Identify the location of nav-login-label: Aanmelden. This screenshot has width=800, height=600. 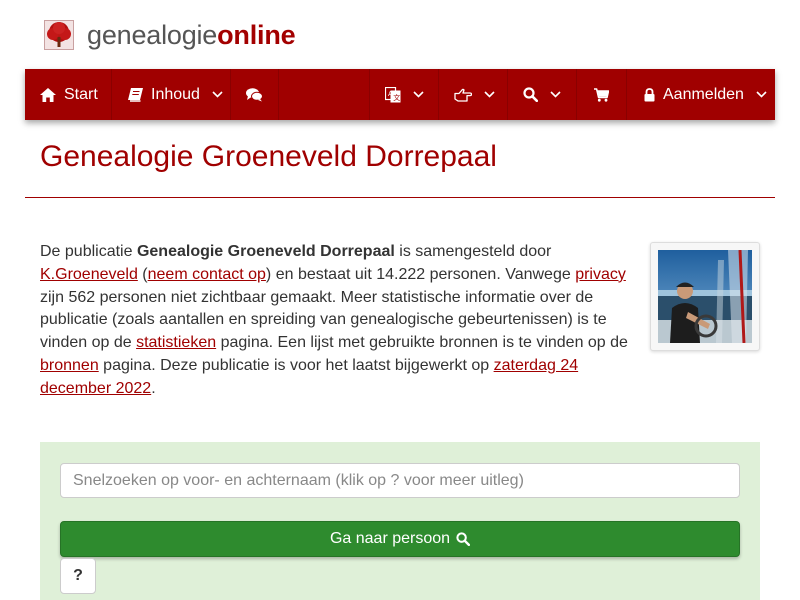
(703, 94).